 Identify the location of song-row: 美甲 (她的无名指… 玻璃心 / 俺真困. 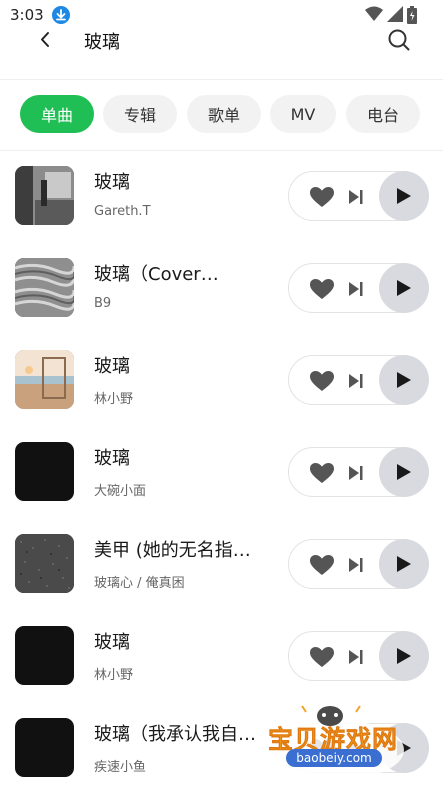
(221, 565).